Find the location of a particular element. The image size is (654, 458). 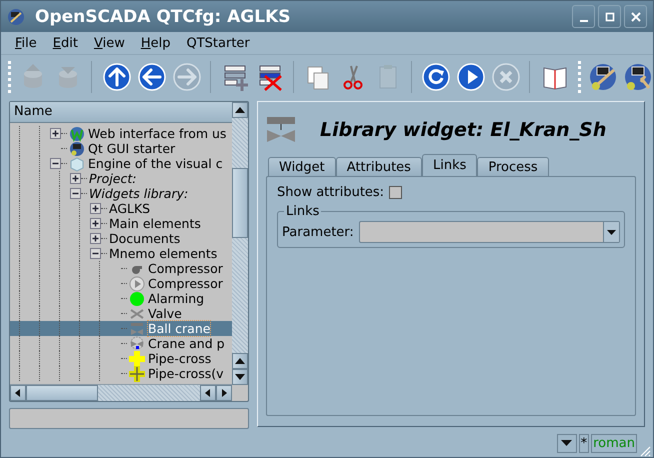

tree-item: Documents is located at coordinates (121, 238).